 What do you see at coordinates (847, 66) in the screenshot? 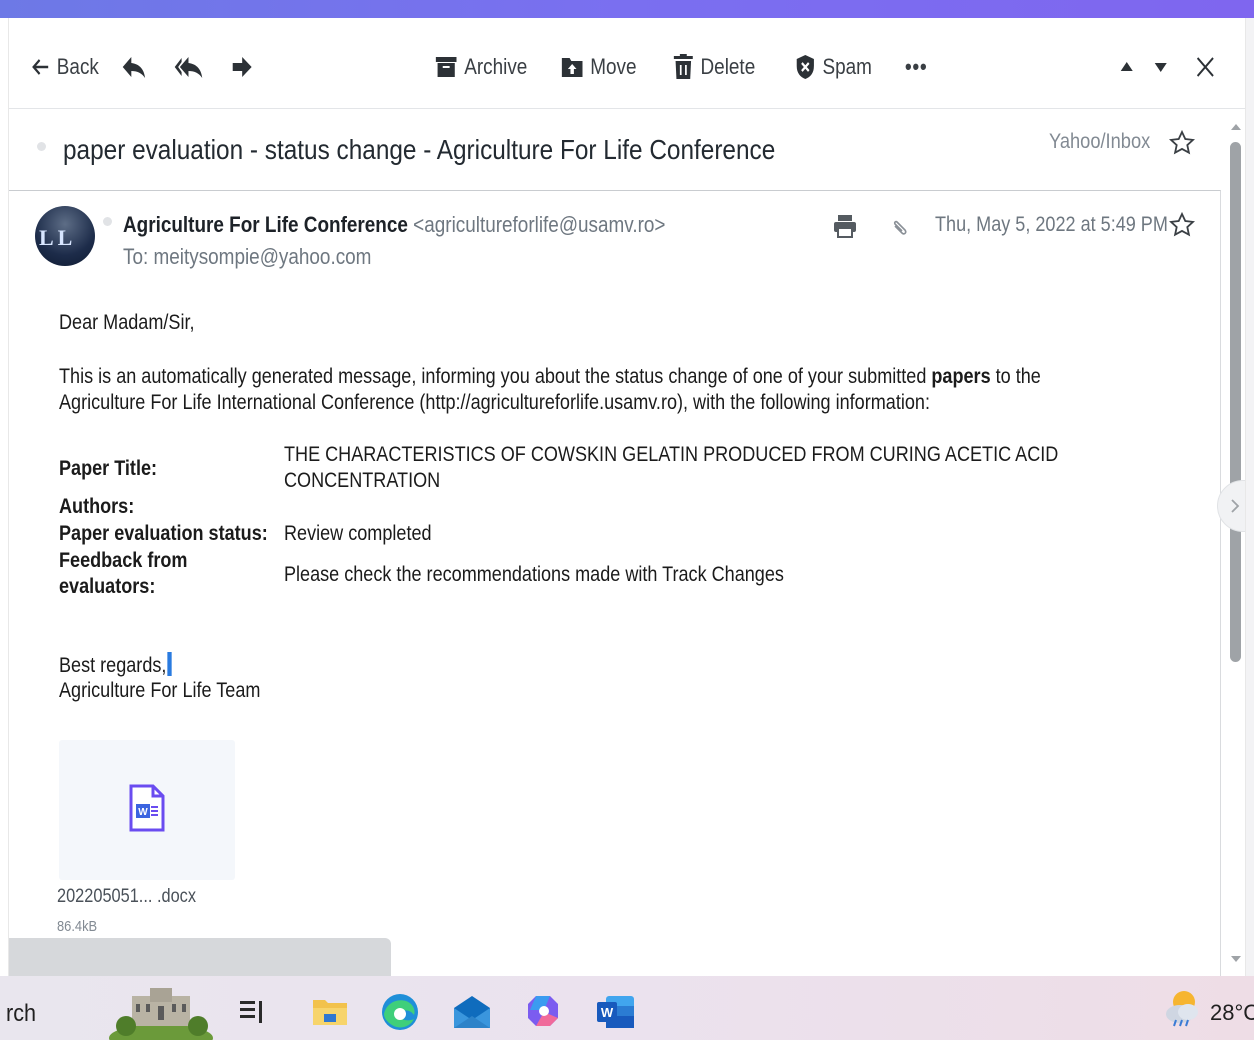
I see `spam-label: Spam` at bounding box center [847, 66].